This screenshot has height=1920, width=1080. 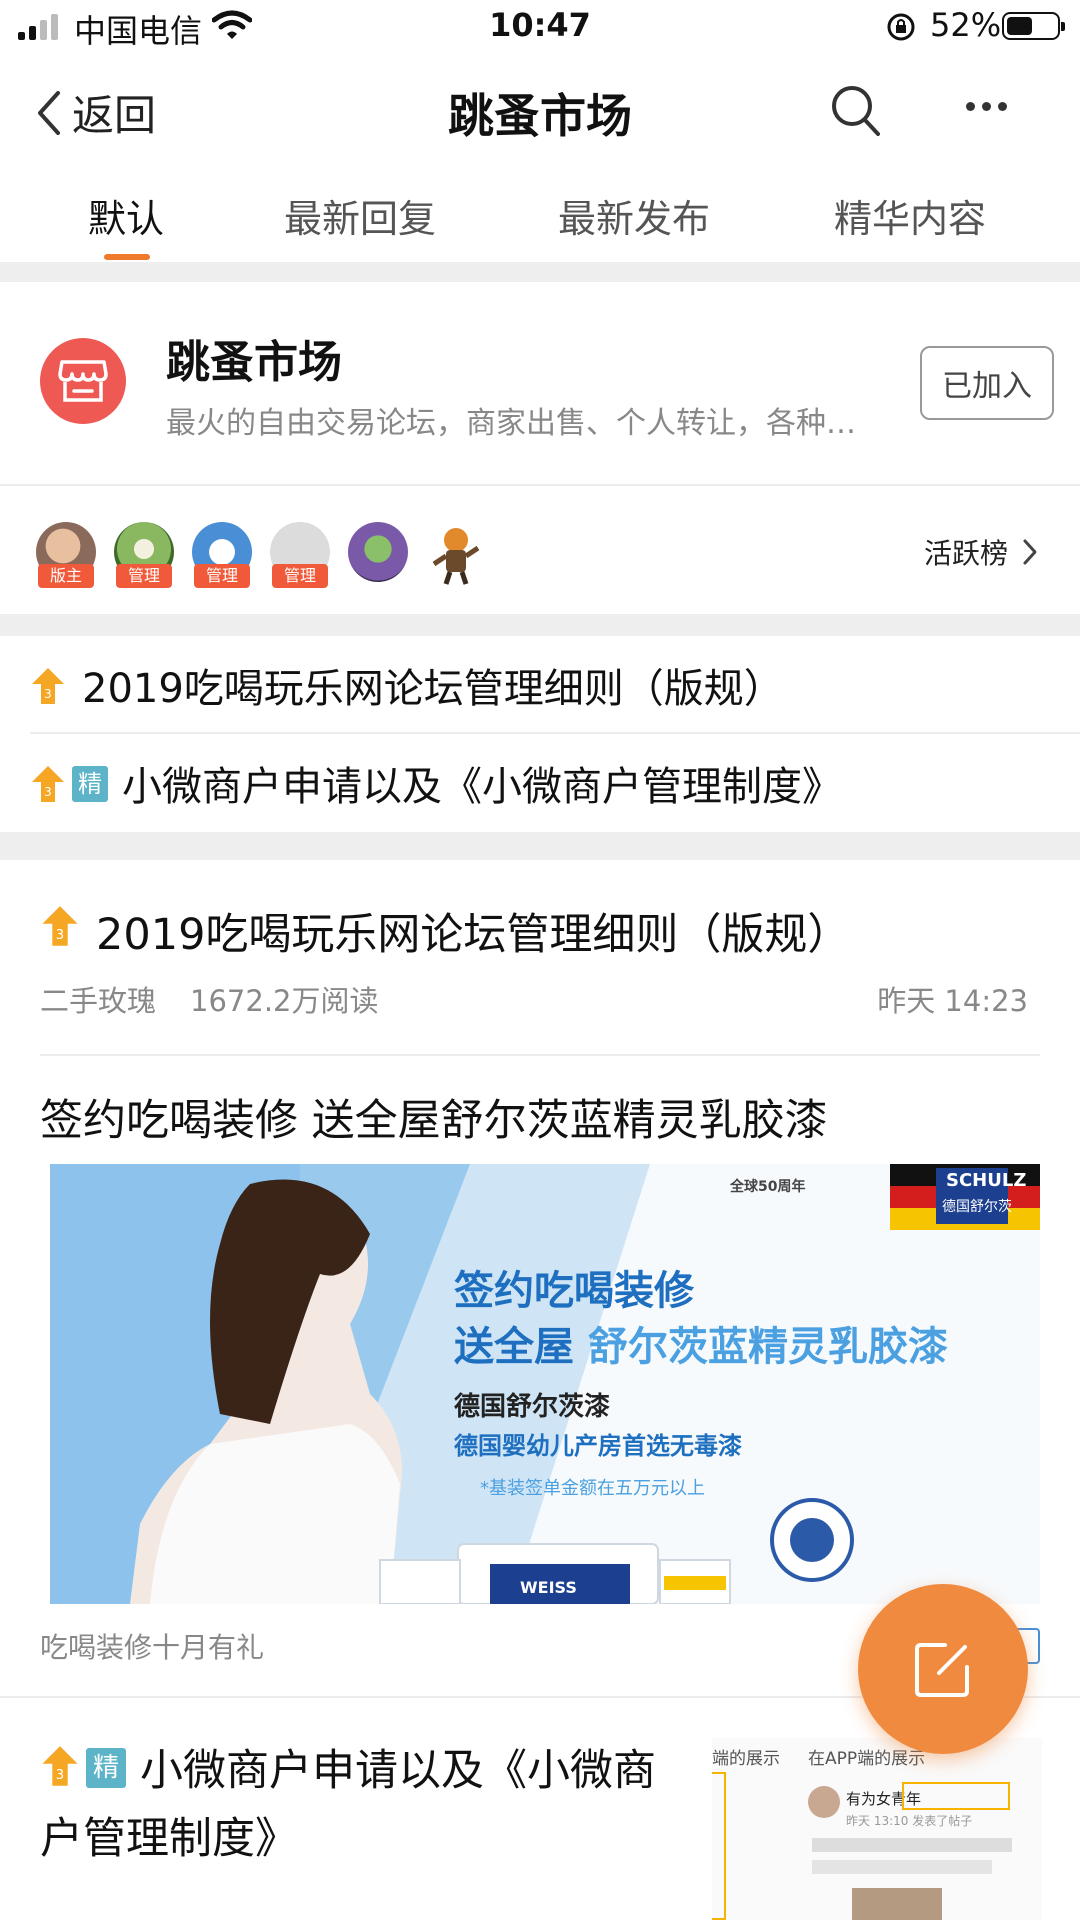 What do you see at coordinates (987, 383) in the screenshot?
I see `joined-button: 已加入` at bounding box center [987, 383].